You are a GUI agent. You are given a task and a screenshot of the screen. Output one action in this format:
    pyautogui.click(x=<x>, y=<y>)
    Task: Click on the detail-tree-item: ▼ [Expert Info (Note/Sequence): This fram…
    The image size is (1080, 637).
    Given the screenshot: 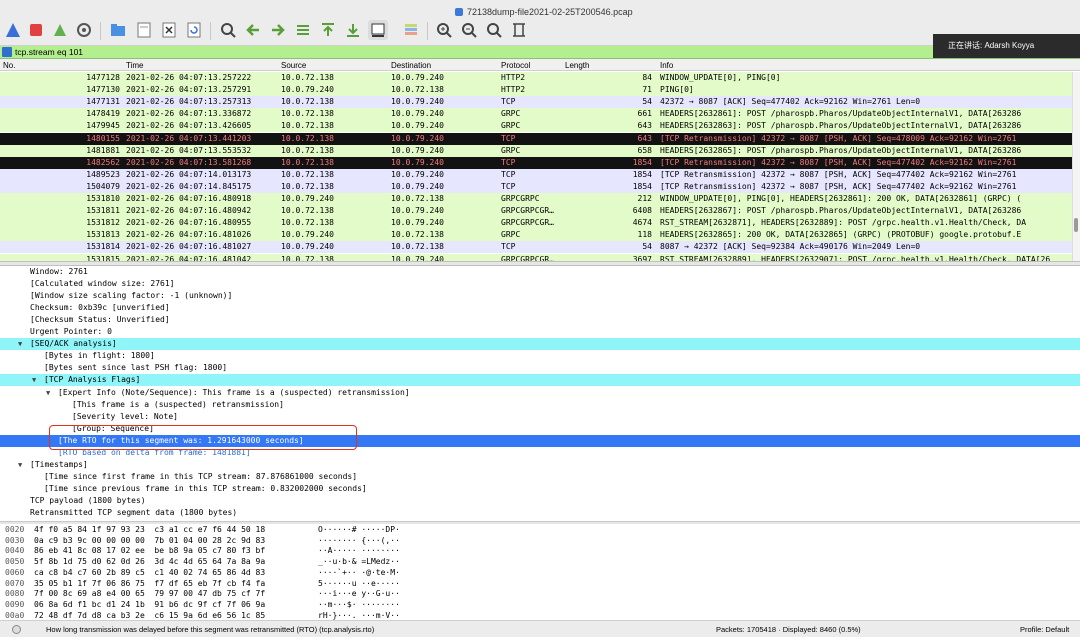 What is the action you would take?
    pyautogui.click(x=540, y=393)
    